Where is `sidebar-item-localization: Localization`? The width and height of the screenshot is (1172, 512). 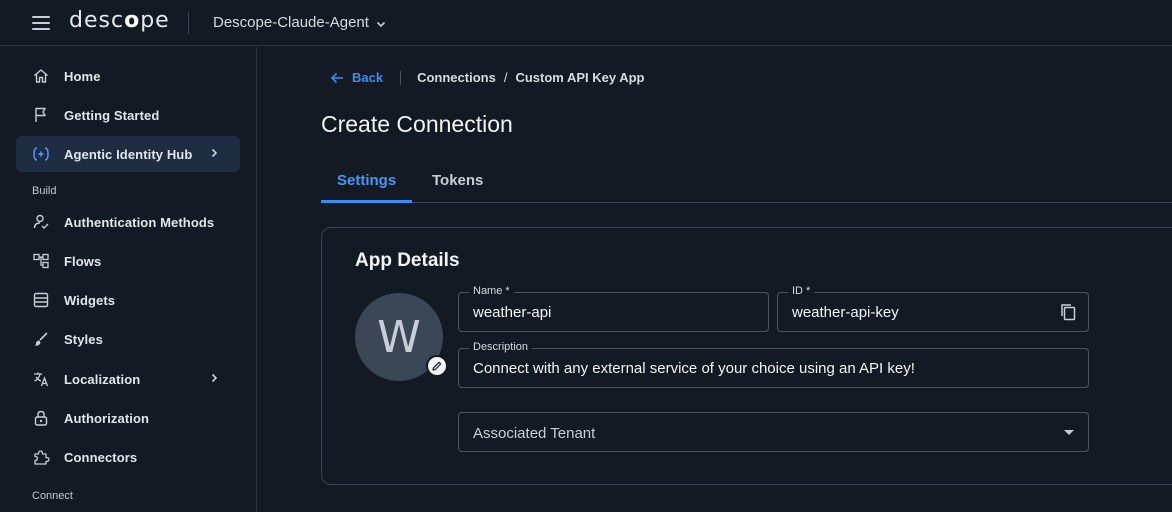 sidebar-item-localization: Localization is located at coordinates (128, 379).